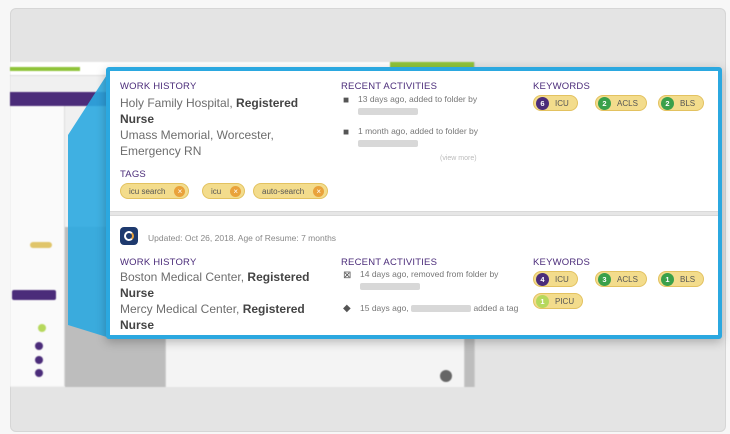  I want to click on activity-item: 13 days ago, added to folder by, so click(433, 105).